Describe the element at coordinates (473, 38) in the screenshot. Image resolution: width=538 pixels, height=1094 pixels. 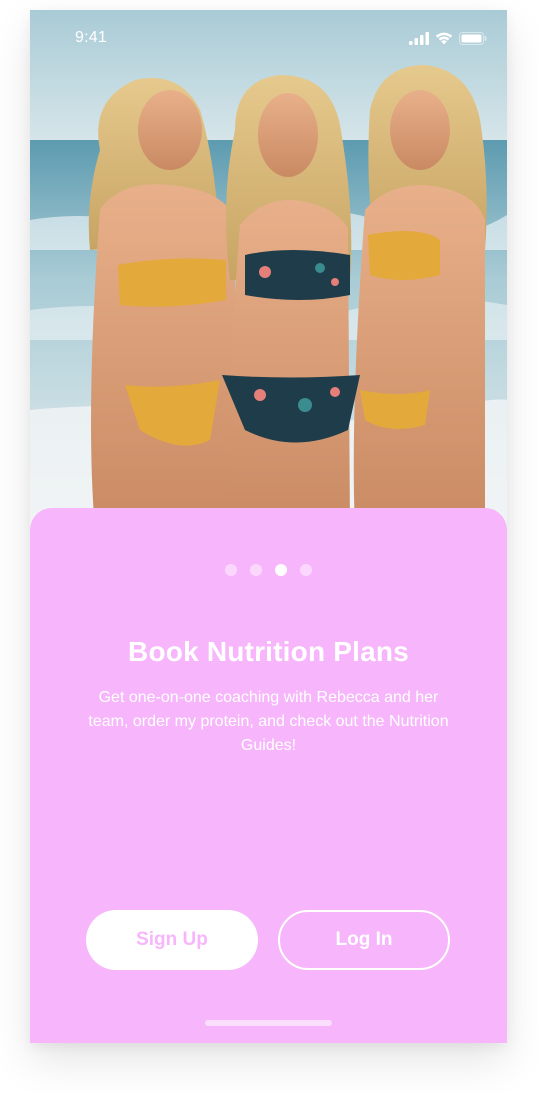
I see `battery-icon` at that location.